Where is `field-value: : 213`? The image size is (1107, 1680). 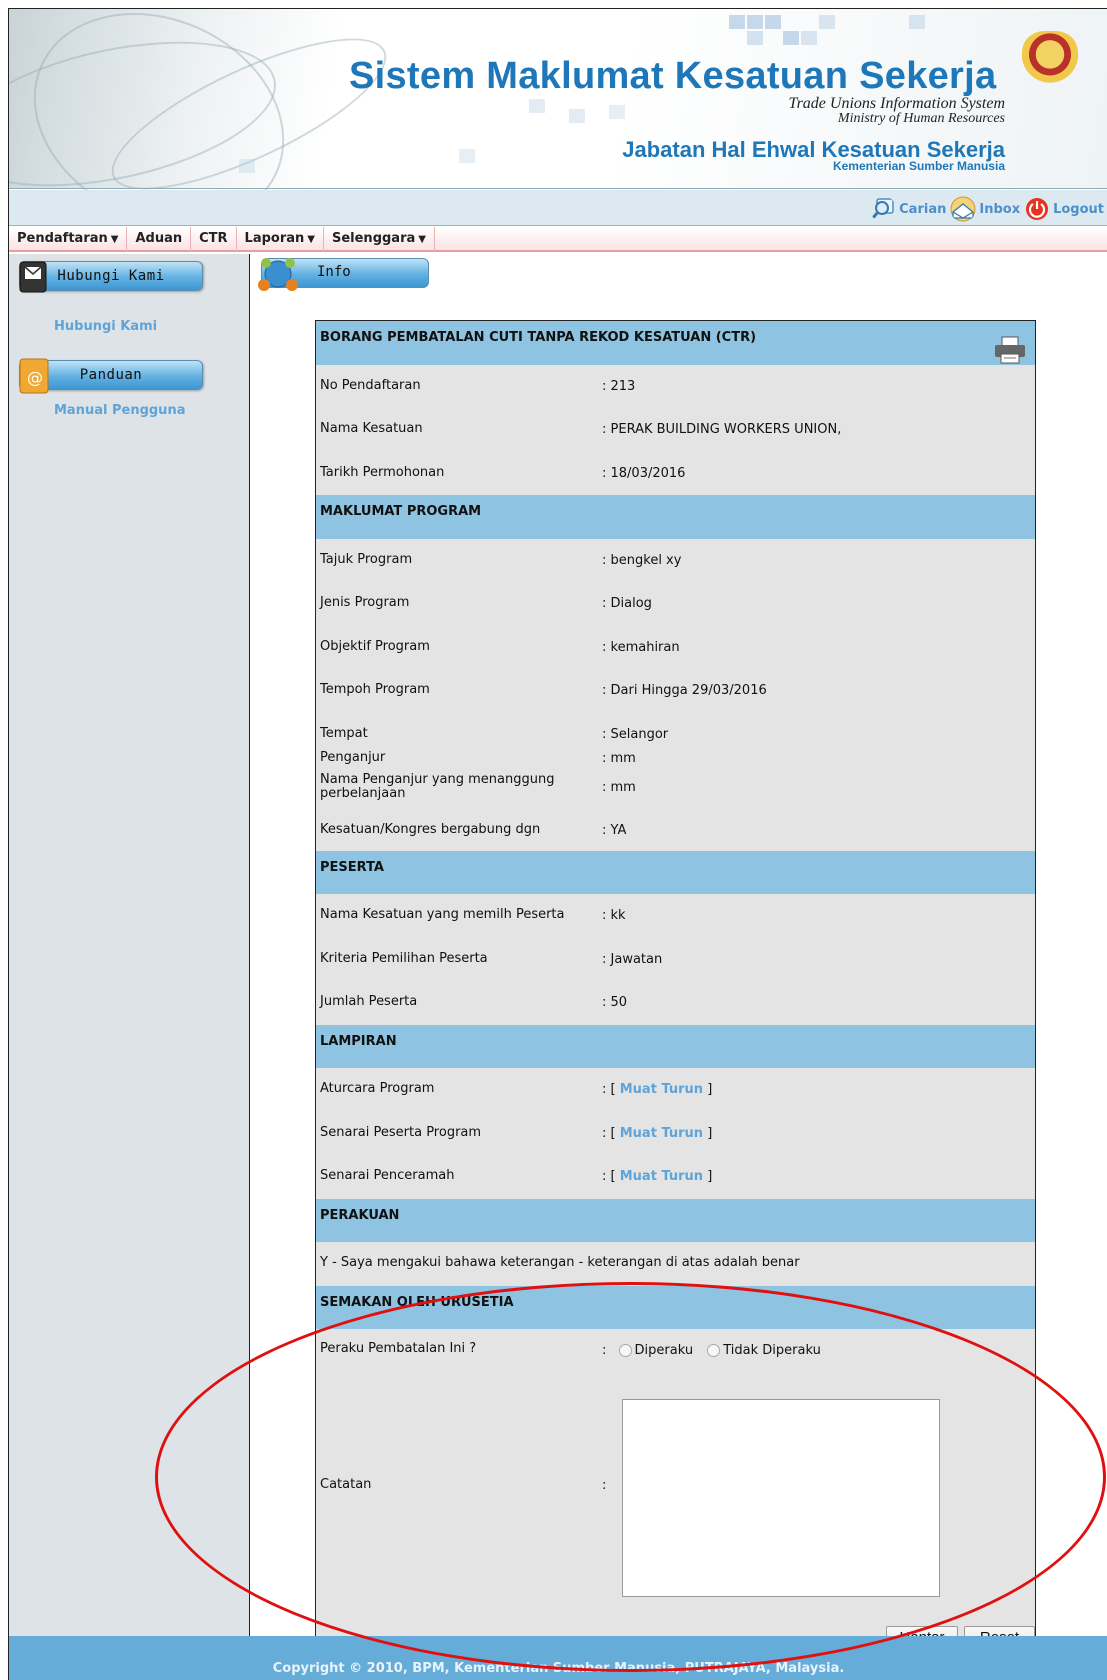
field-value: : 213 is located at coordinates (619, 386).